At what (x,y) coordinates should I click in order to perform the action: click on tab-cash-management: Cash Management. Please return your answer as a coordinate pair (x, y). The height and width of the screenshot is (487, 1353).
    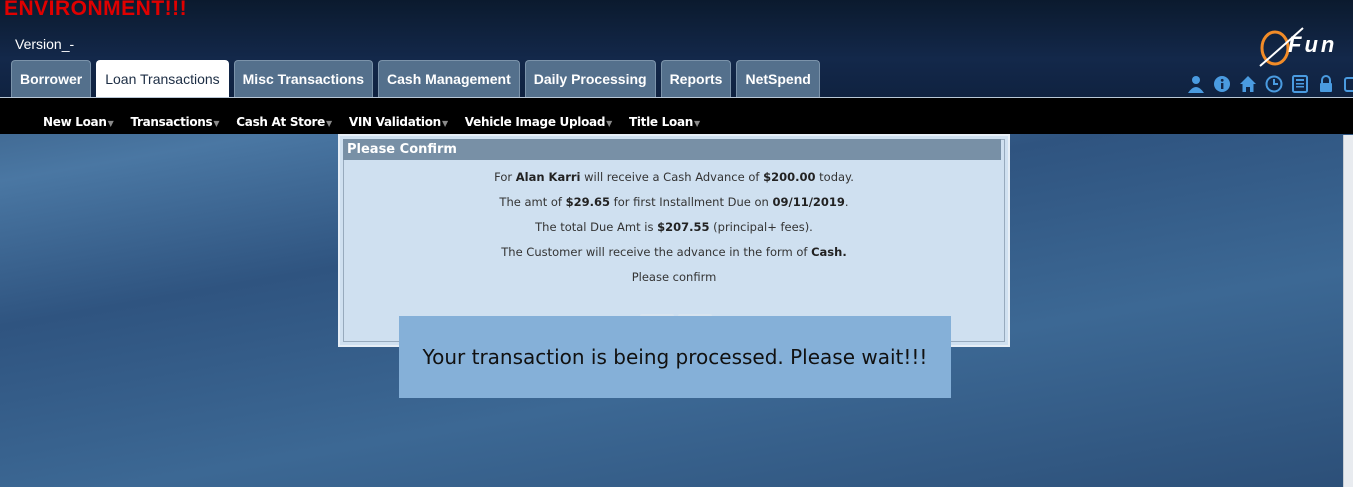
    Looking at the image, I should click on (449, 78).